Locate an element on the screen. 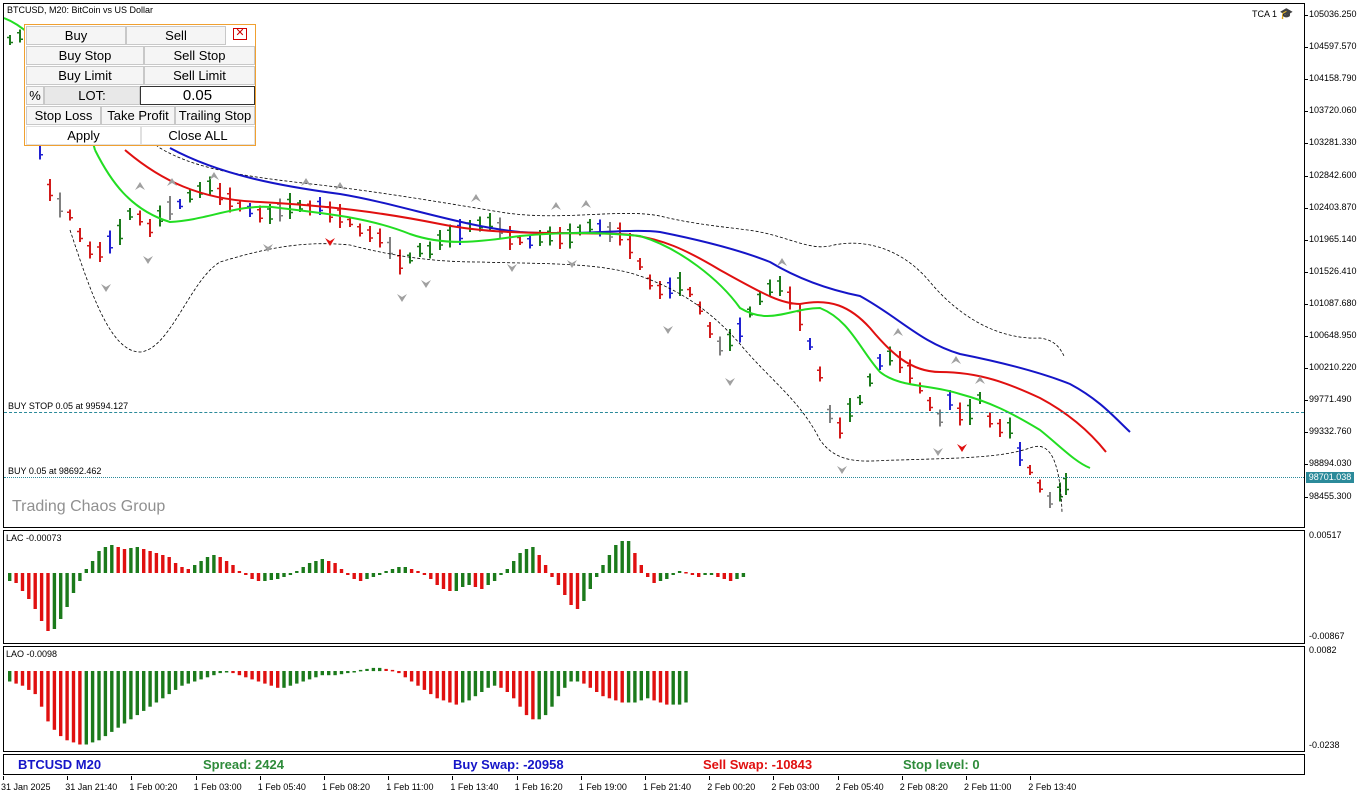  price-axis-label: 105036.250 is located at coordinates (1333, 14).